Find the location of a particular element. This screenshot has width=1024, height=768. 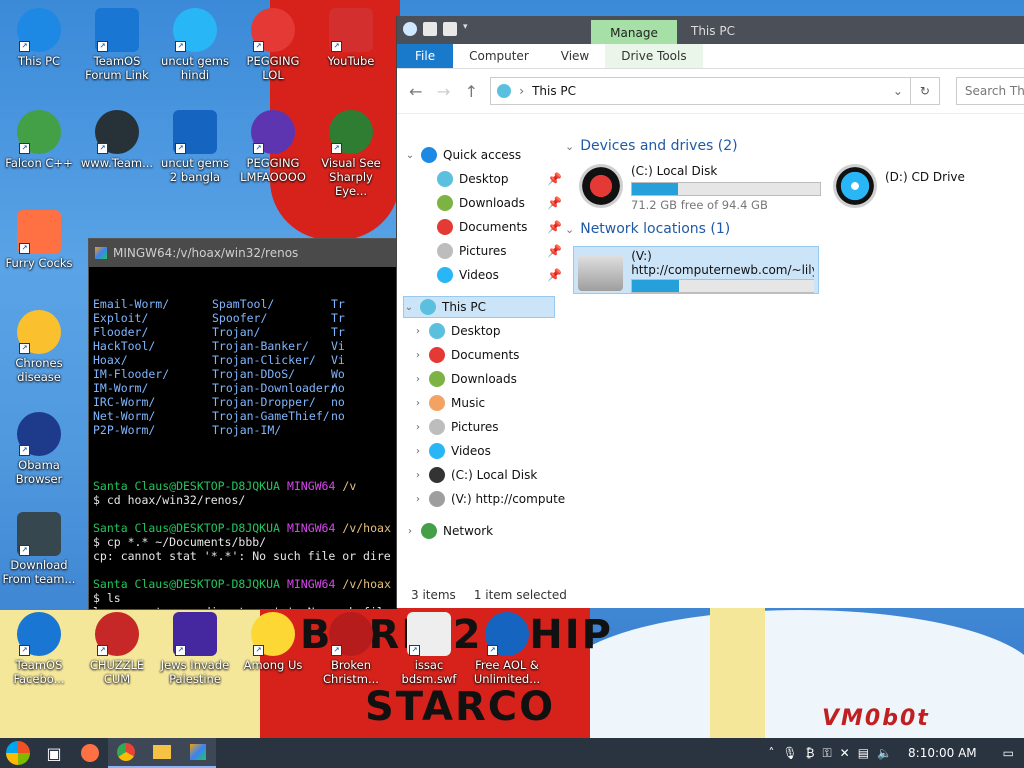

chevron-down-icon: ▾ is located at coordinates (470, 29).